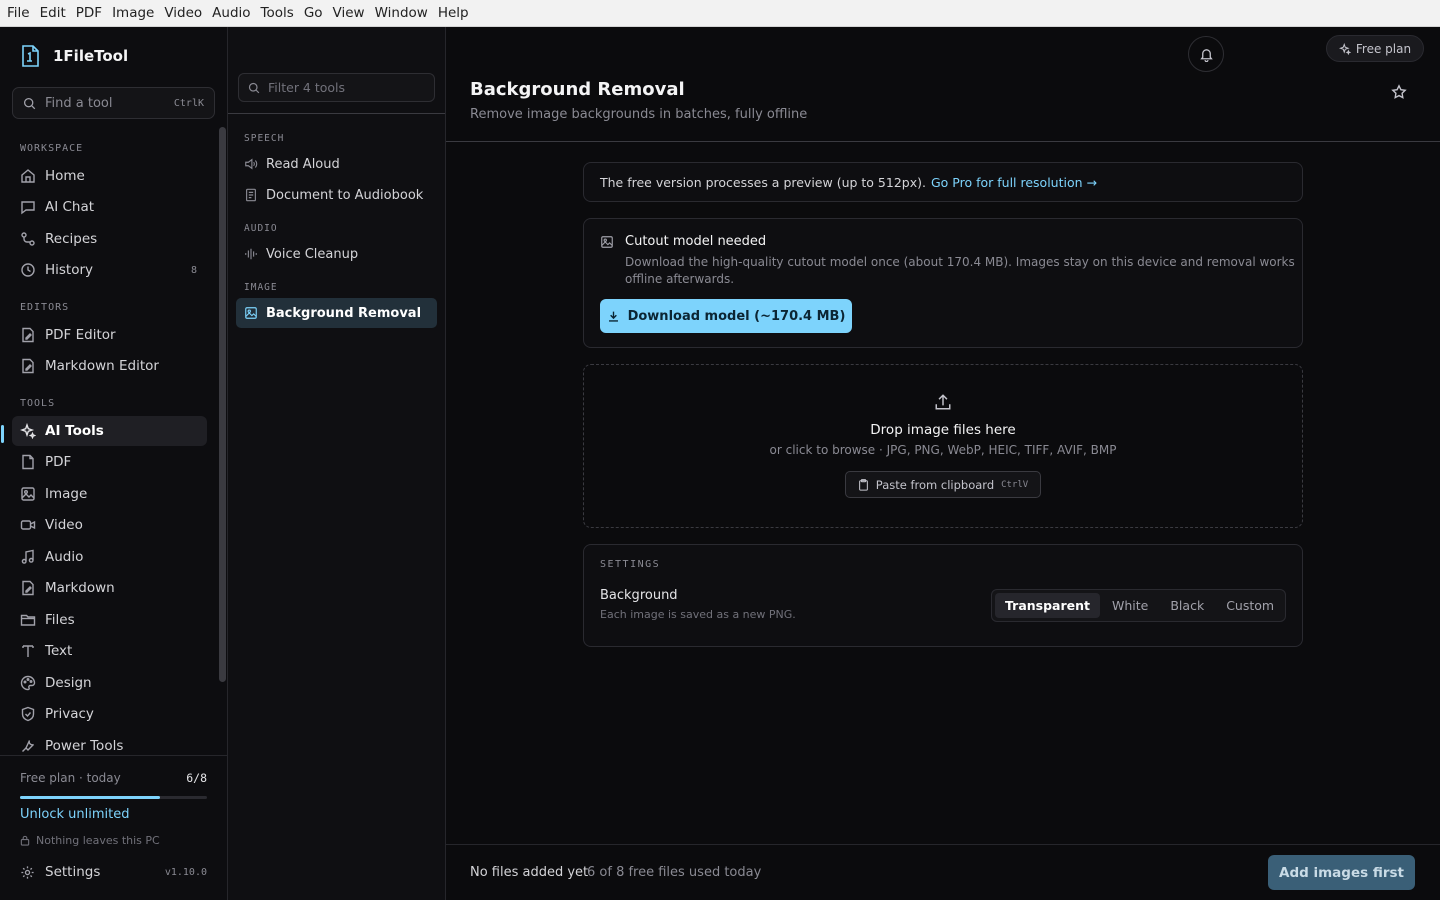 Image resolution: width=1440 pixels, height=900 pixels. I want to click on background-segmented-control: Transparent White Black Custom, so click(1138, 605).